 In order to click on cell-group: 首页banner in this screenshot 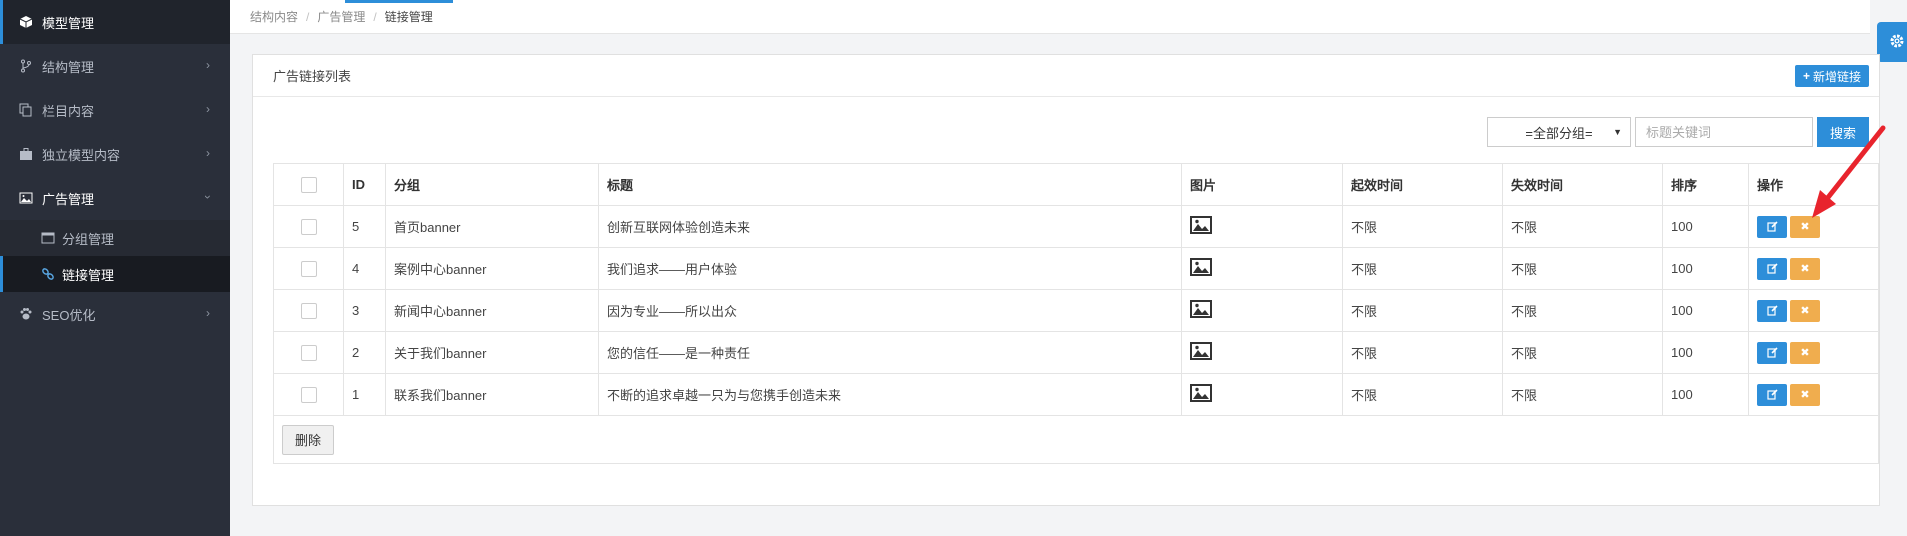, I will do `click(492, 226)`.